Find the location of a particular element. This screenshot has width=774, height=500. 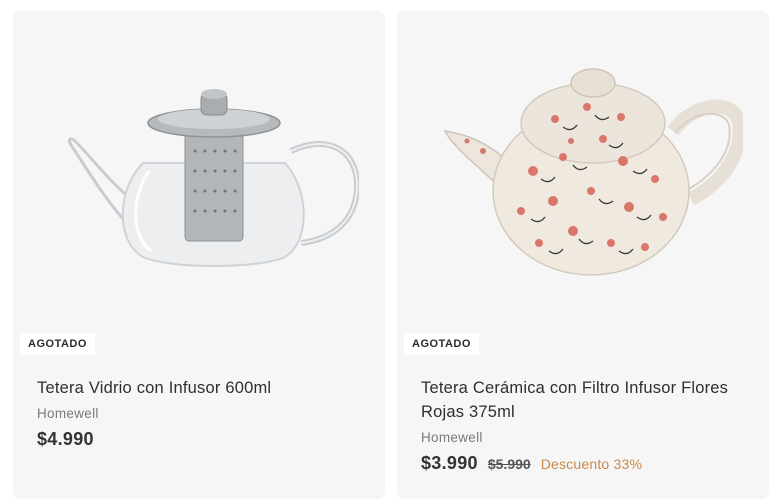

product-price: $4.990 is located at coordinates (65, 439).